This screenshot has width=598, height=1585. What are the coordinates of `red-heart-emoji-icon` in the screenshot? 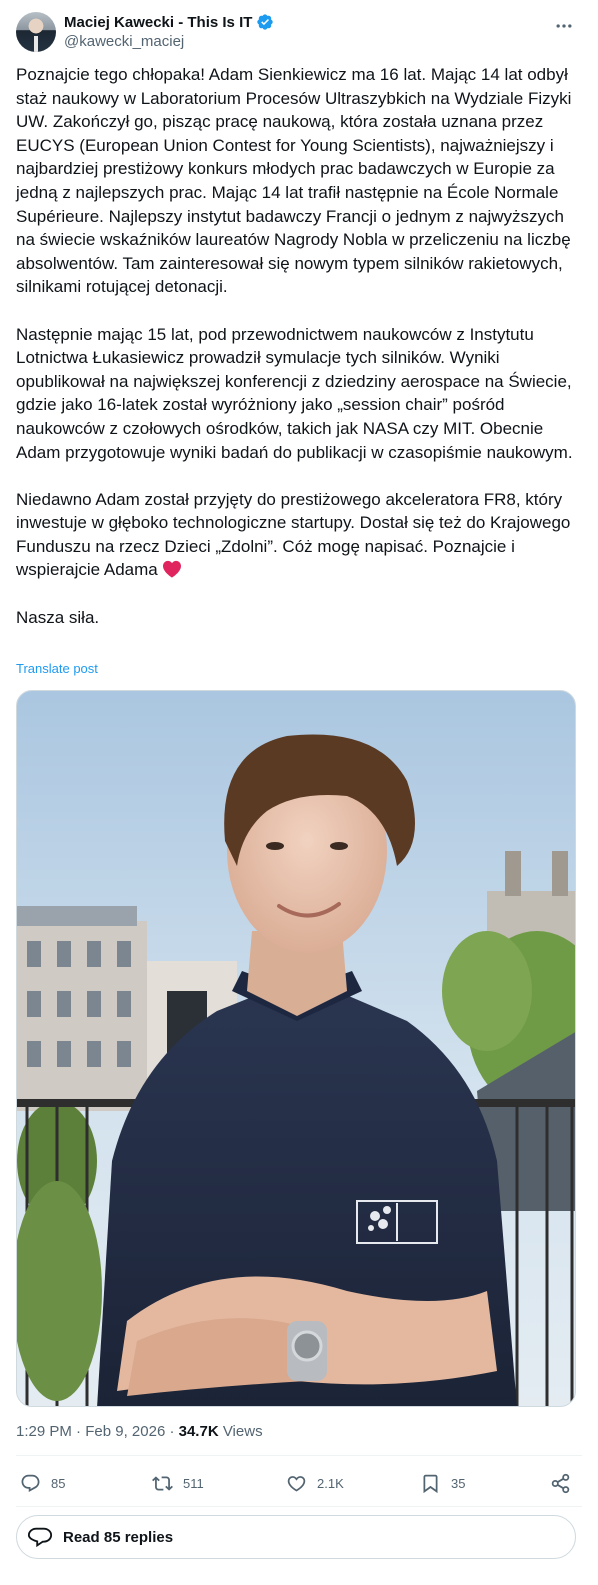 It's located at (172, 570).